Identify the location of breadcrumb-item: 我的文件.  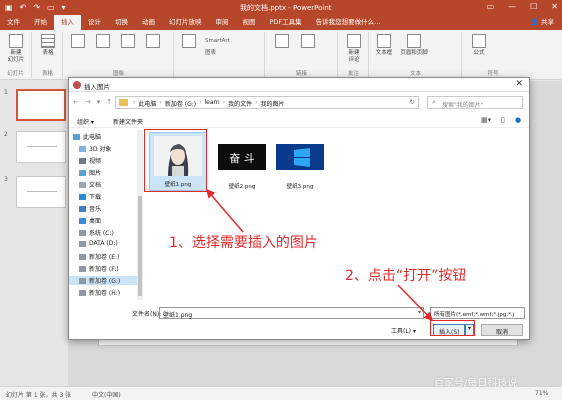
(240, 103).